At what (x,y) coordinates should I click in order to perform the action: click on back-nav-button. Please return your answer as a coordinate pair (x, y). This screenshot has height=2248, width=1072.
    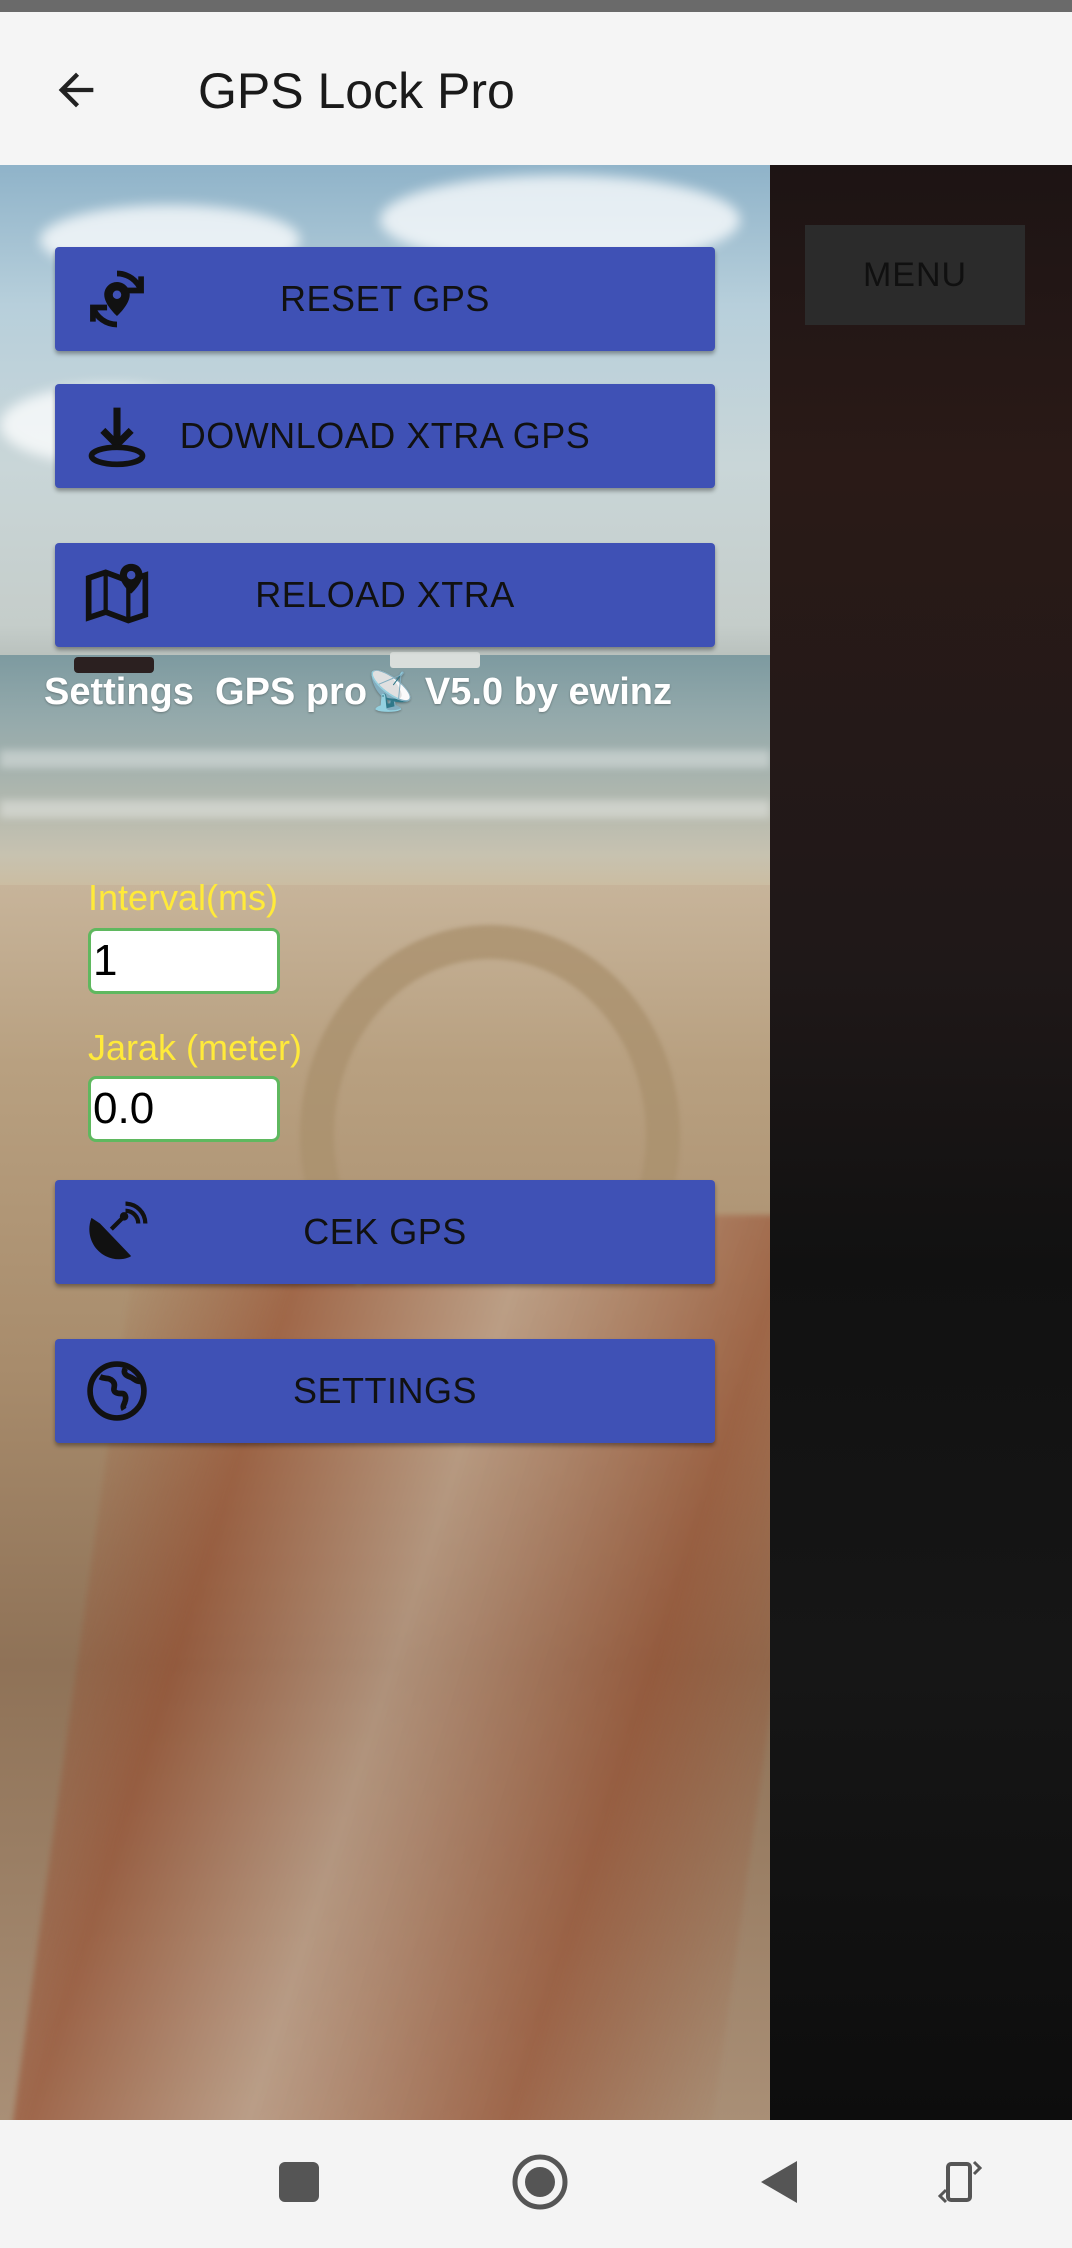
    Looking at the image, I should click on (780, 2182).